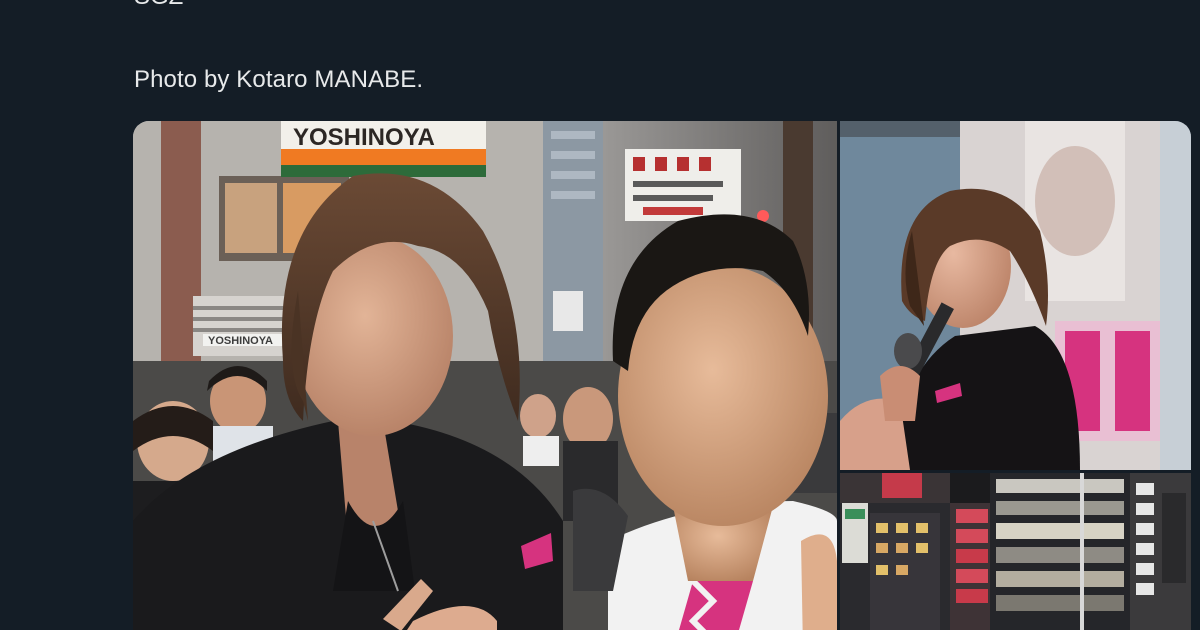  What do you see at coordinates (158, 5) in the screenshot?
I see `tweet-text-clipped: SGZ` at bounding box center [158, 5].